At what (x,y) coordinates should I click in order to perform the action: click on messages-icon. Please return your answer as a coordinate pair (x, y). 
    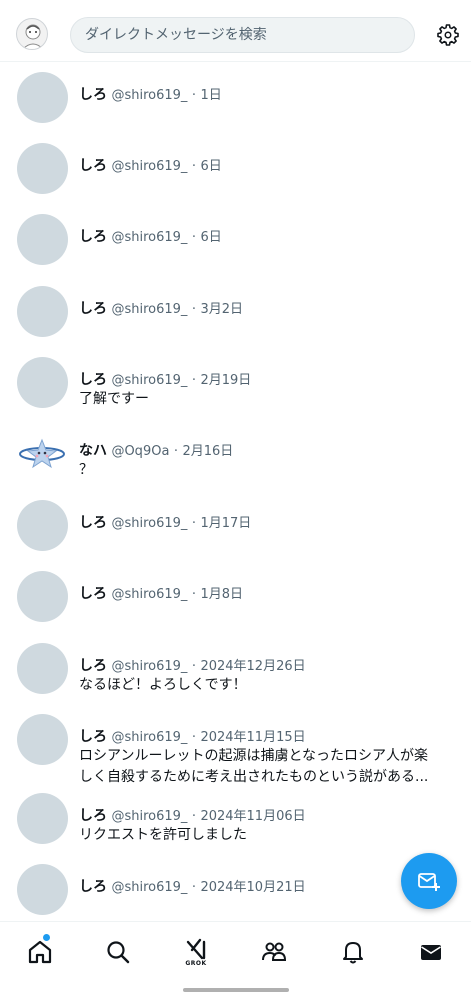
    Looking at the image, I should click on (431, 952).